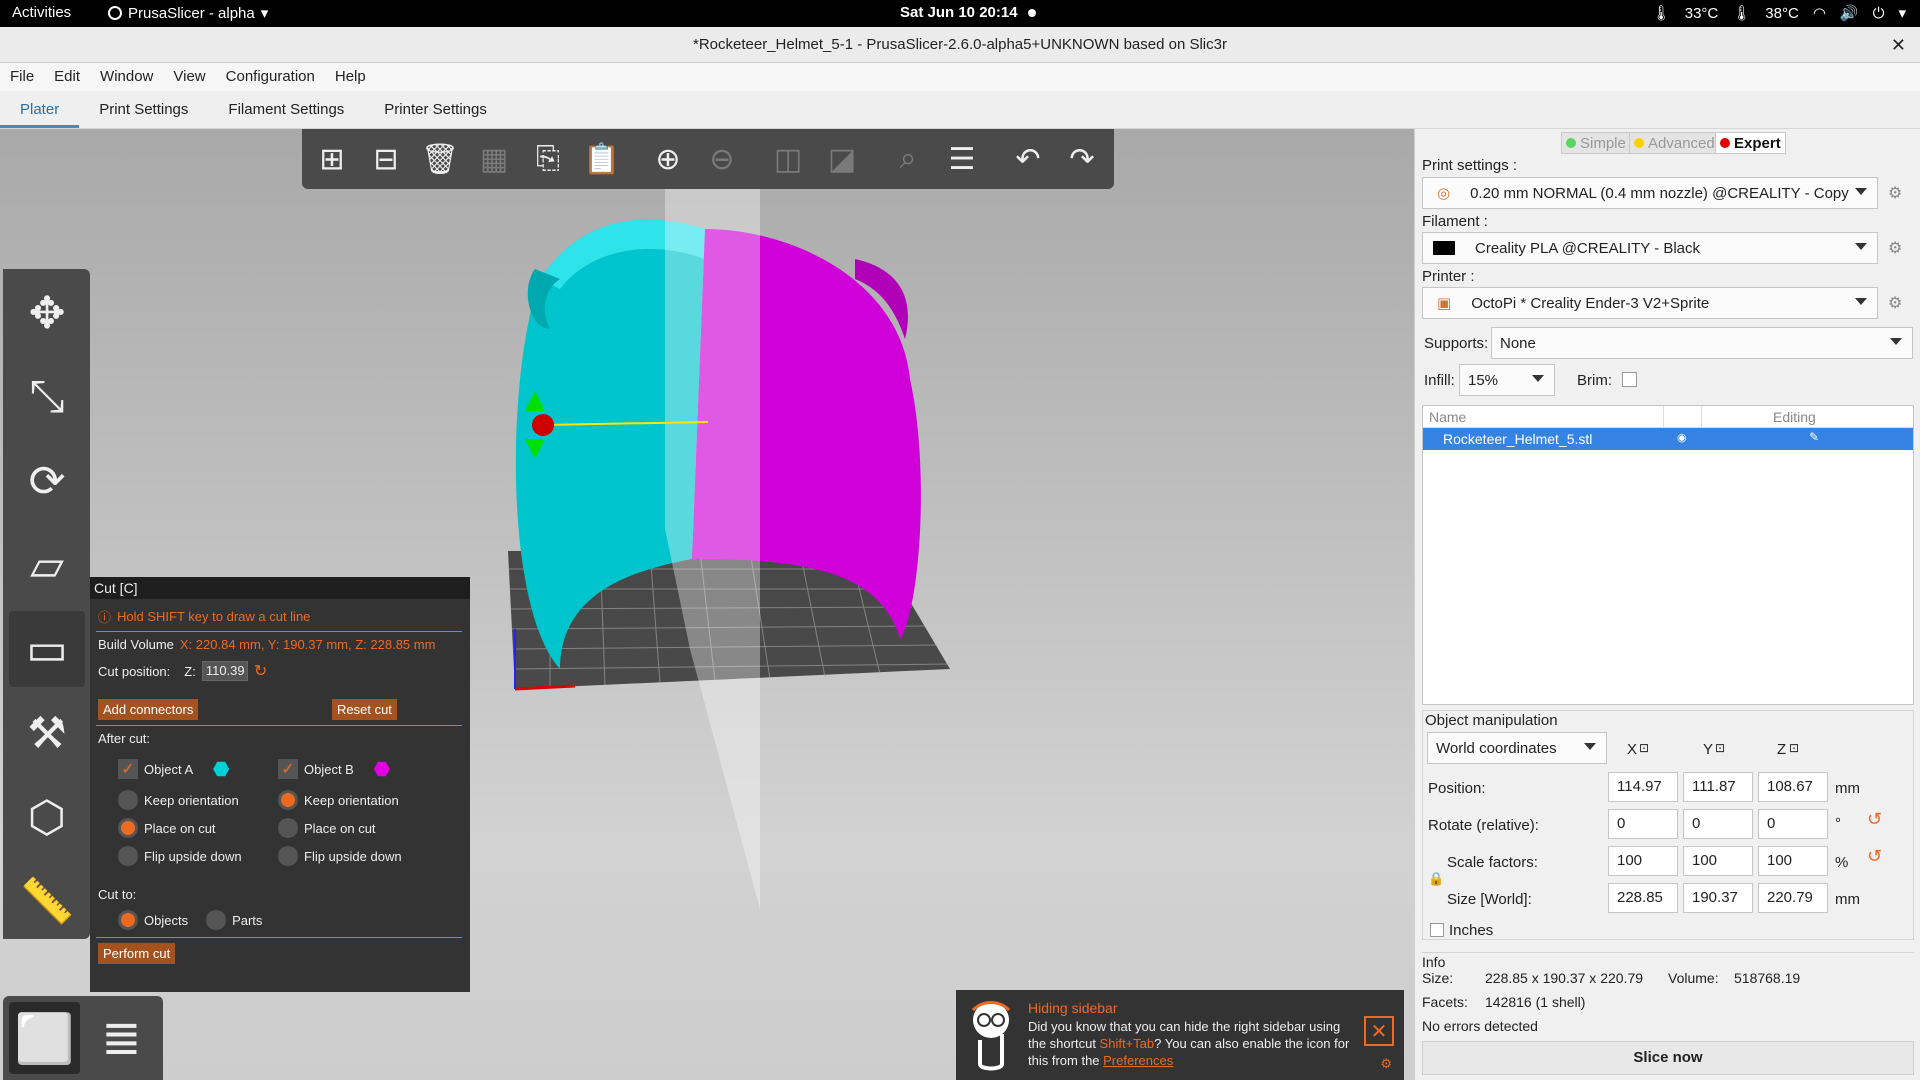 Image resolution: width=1920 pixels, height=1080 pixels. I want to click on slice-now-button: Slice now, so click(1668, 1058).